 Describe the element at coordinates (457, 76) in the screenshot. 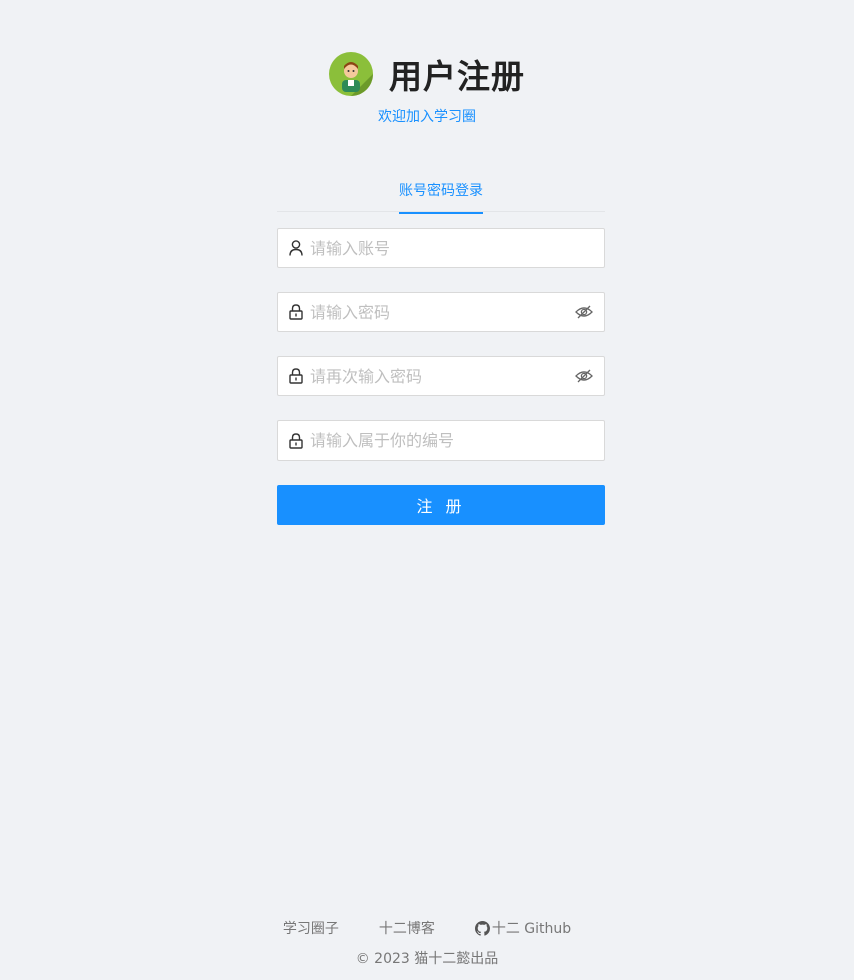

I see `page-title: 用户注册` at that location.